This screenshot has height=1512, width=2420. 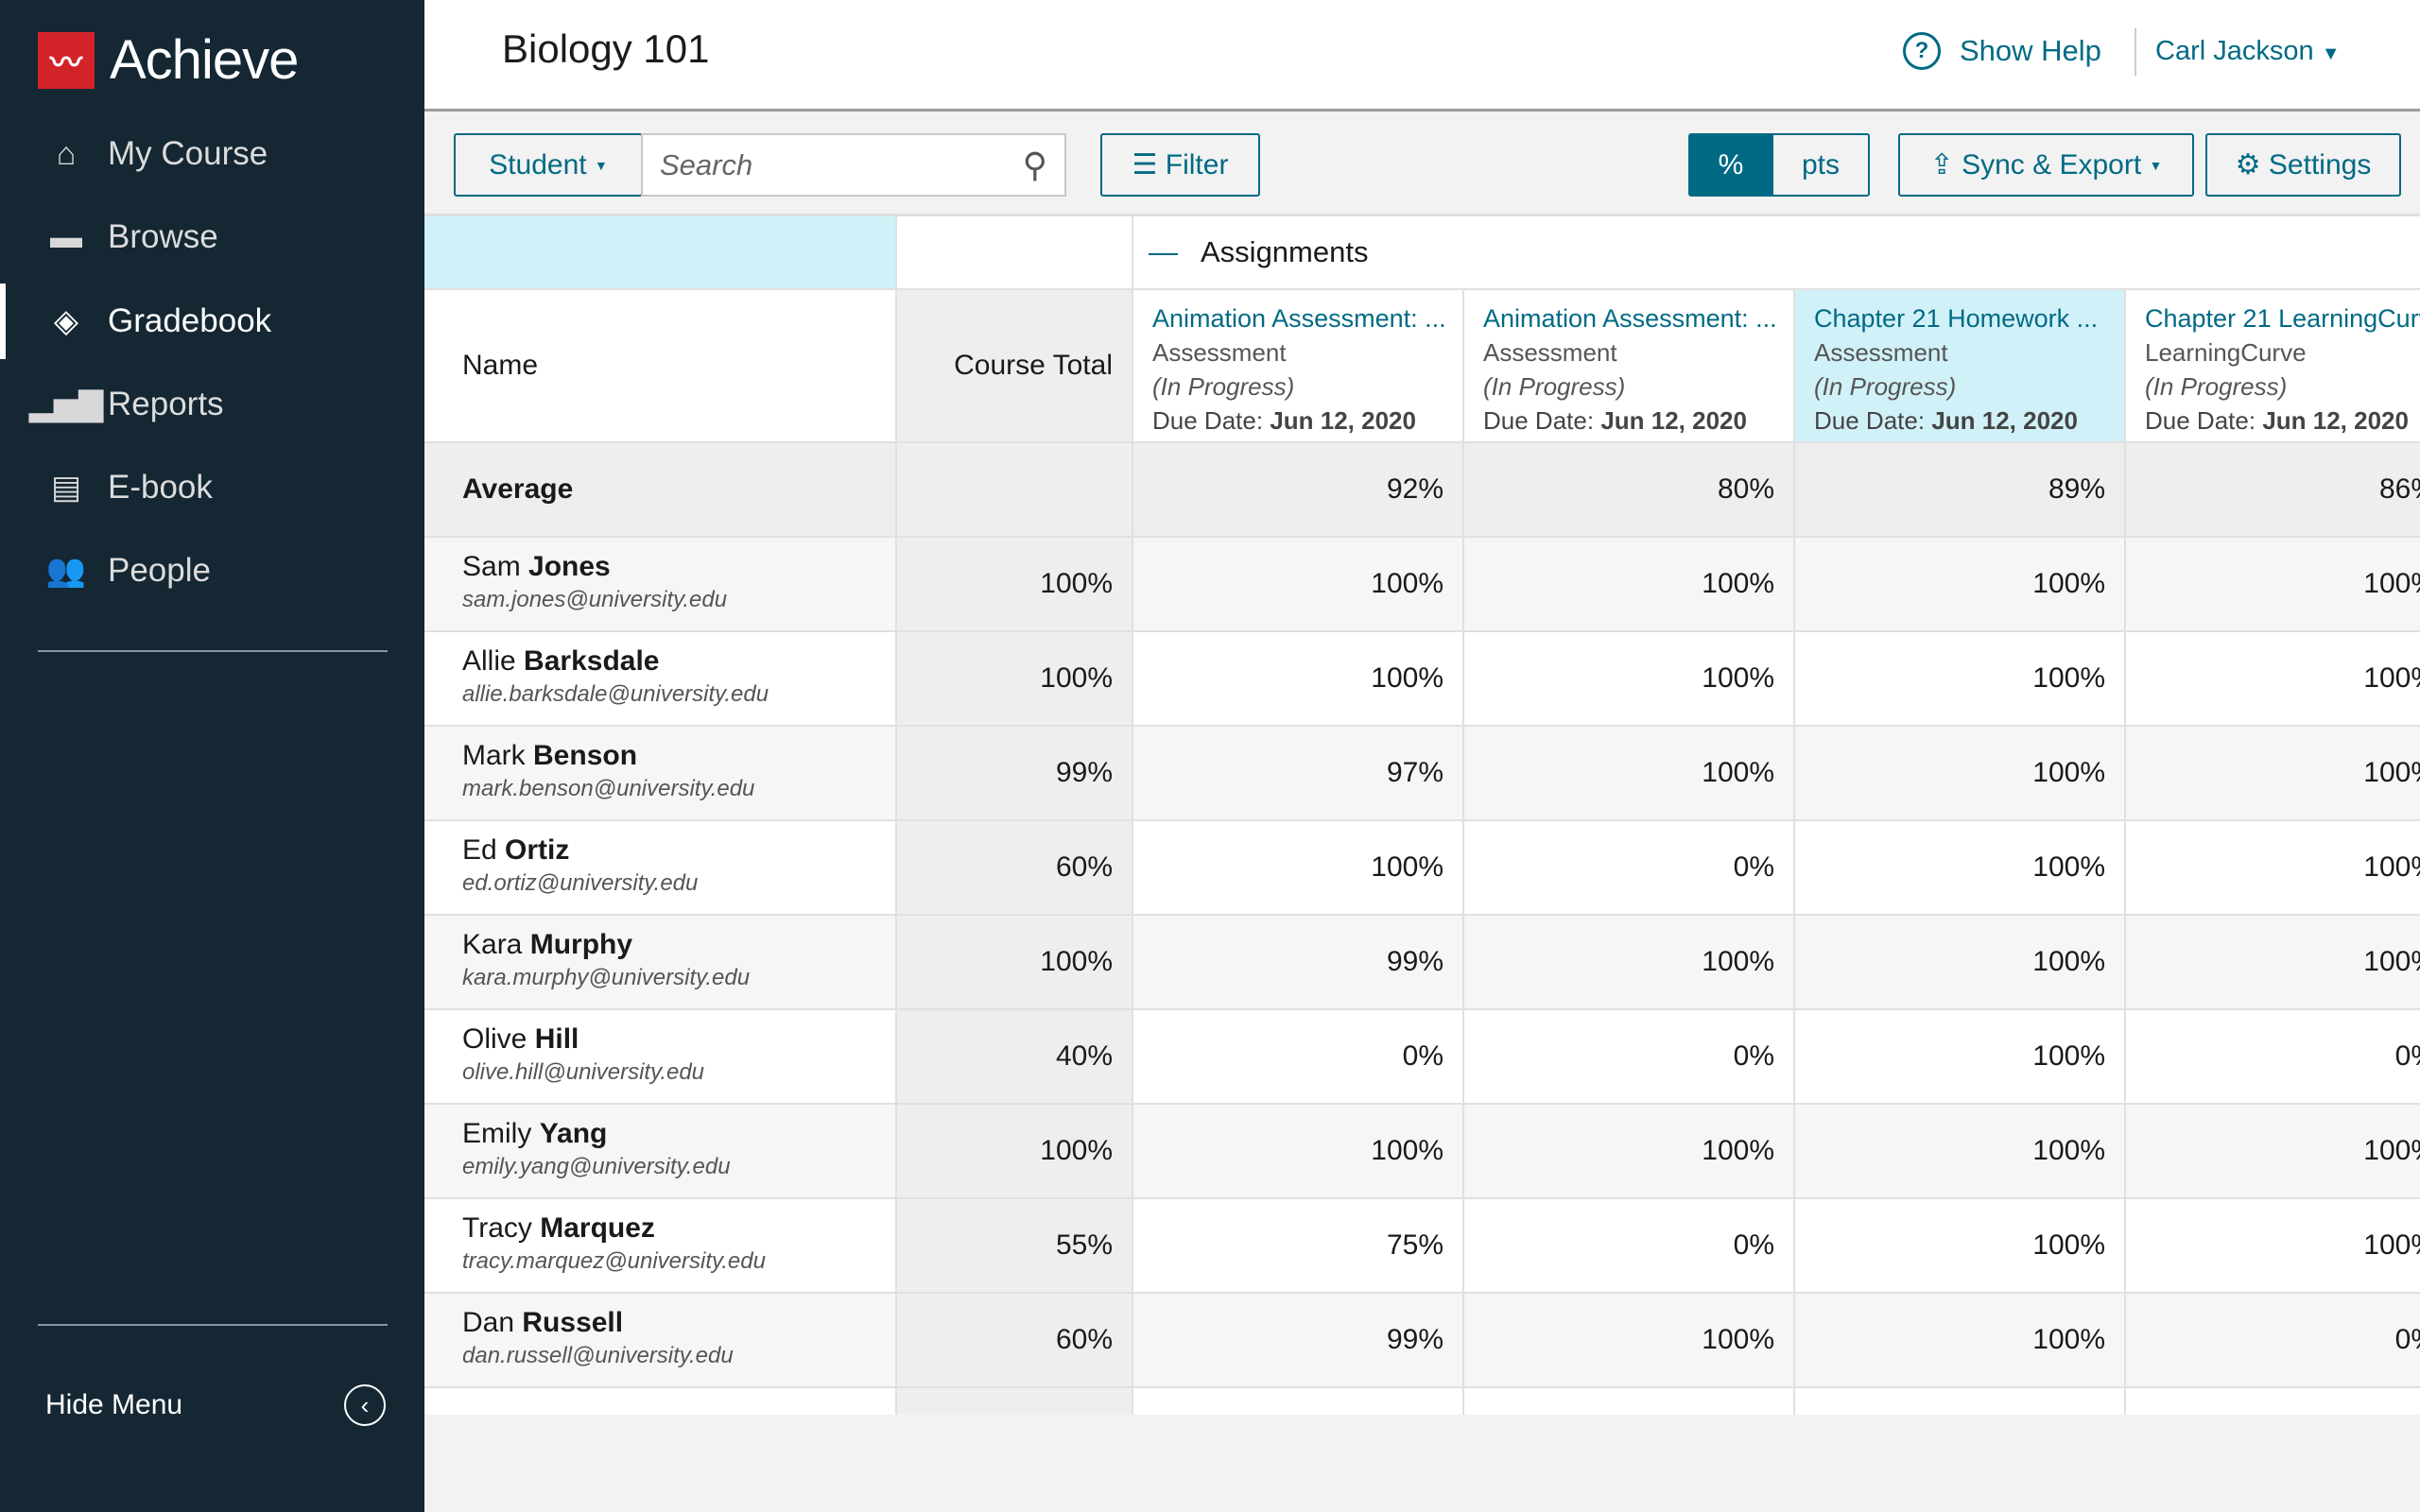 I want to click on course-total-header: Course Total, so click(x=1015, y=366).